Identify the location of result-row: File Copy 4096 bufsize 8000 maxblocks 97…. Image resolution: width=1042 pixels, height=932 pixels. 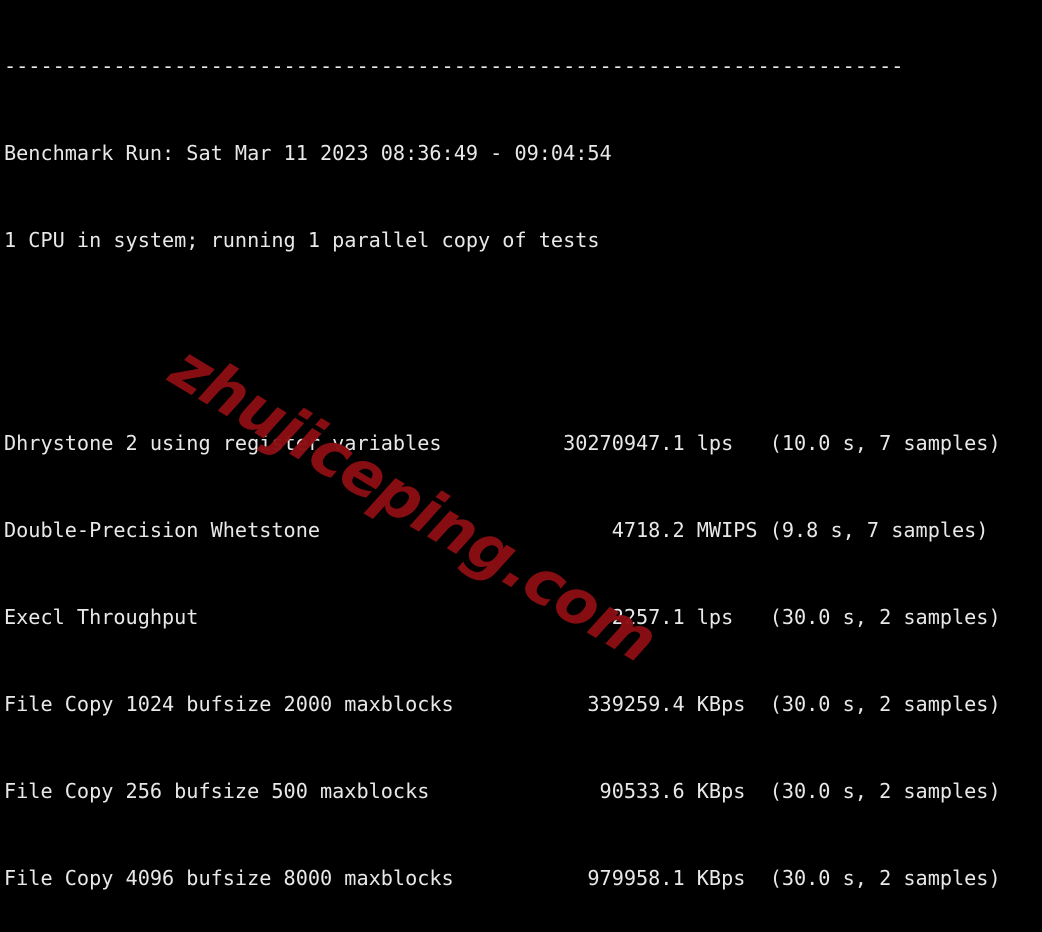
(502, 878).